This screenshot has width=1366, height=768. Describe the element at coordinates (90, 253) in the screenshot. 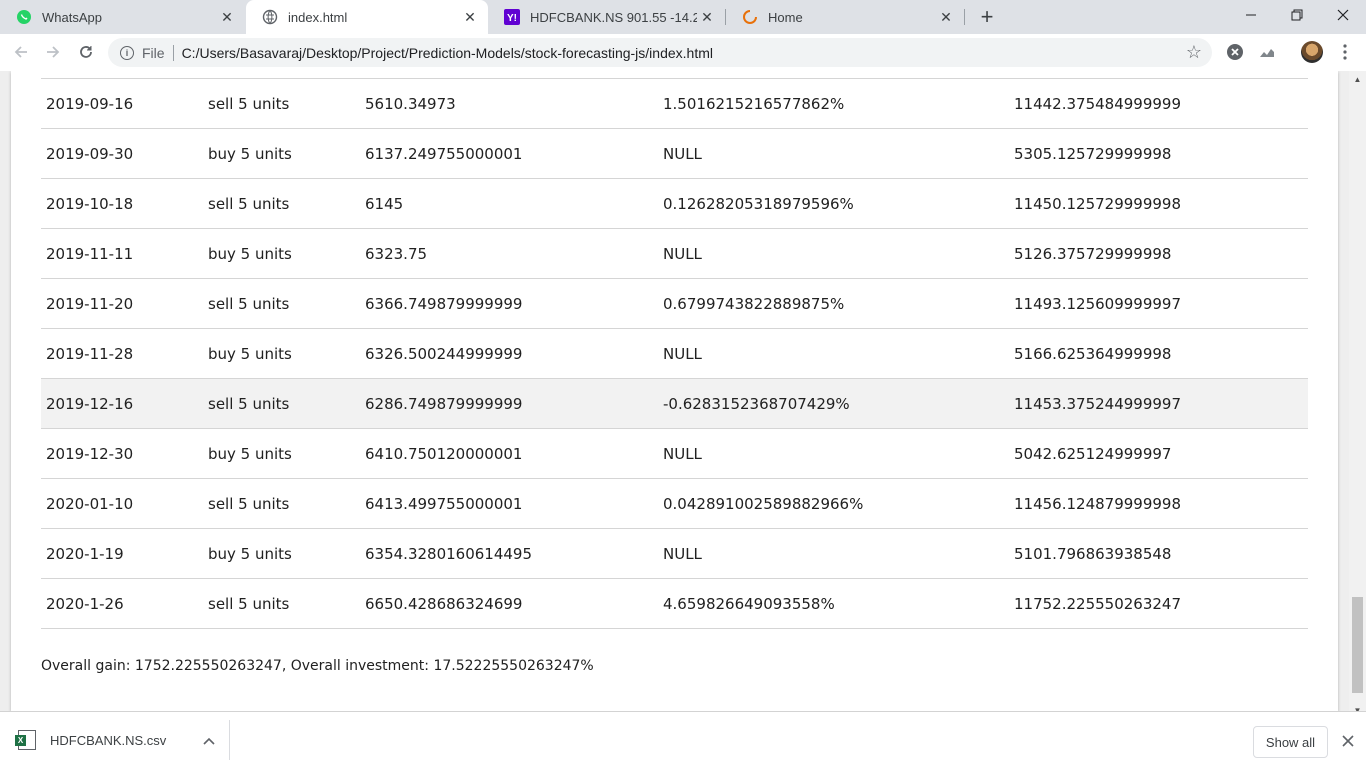

I see `cell-date: 2019-11-11` at that location.